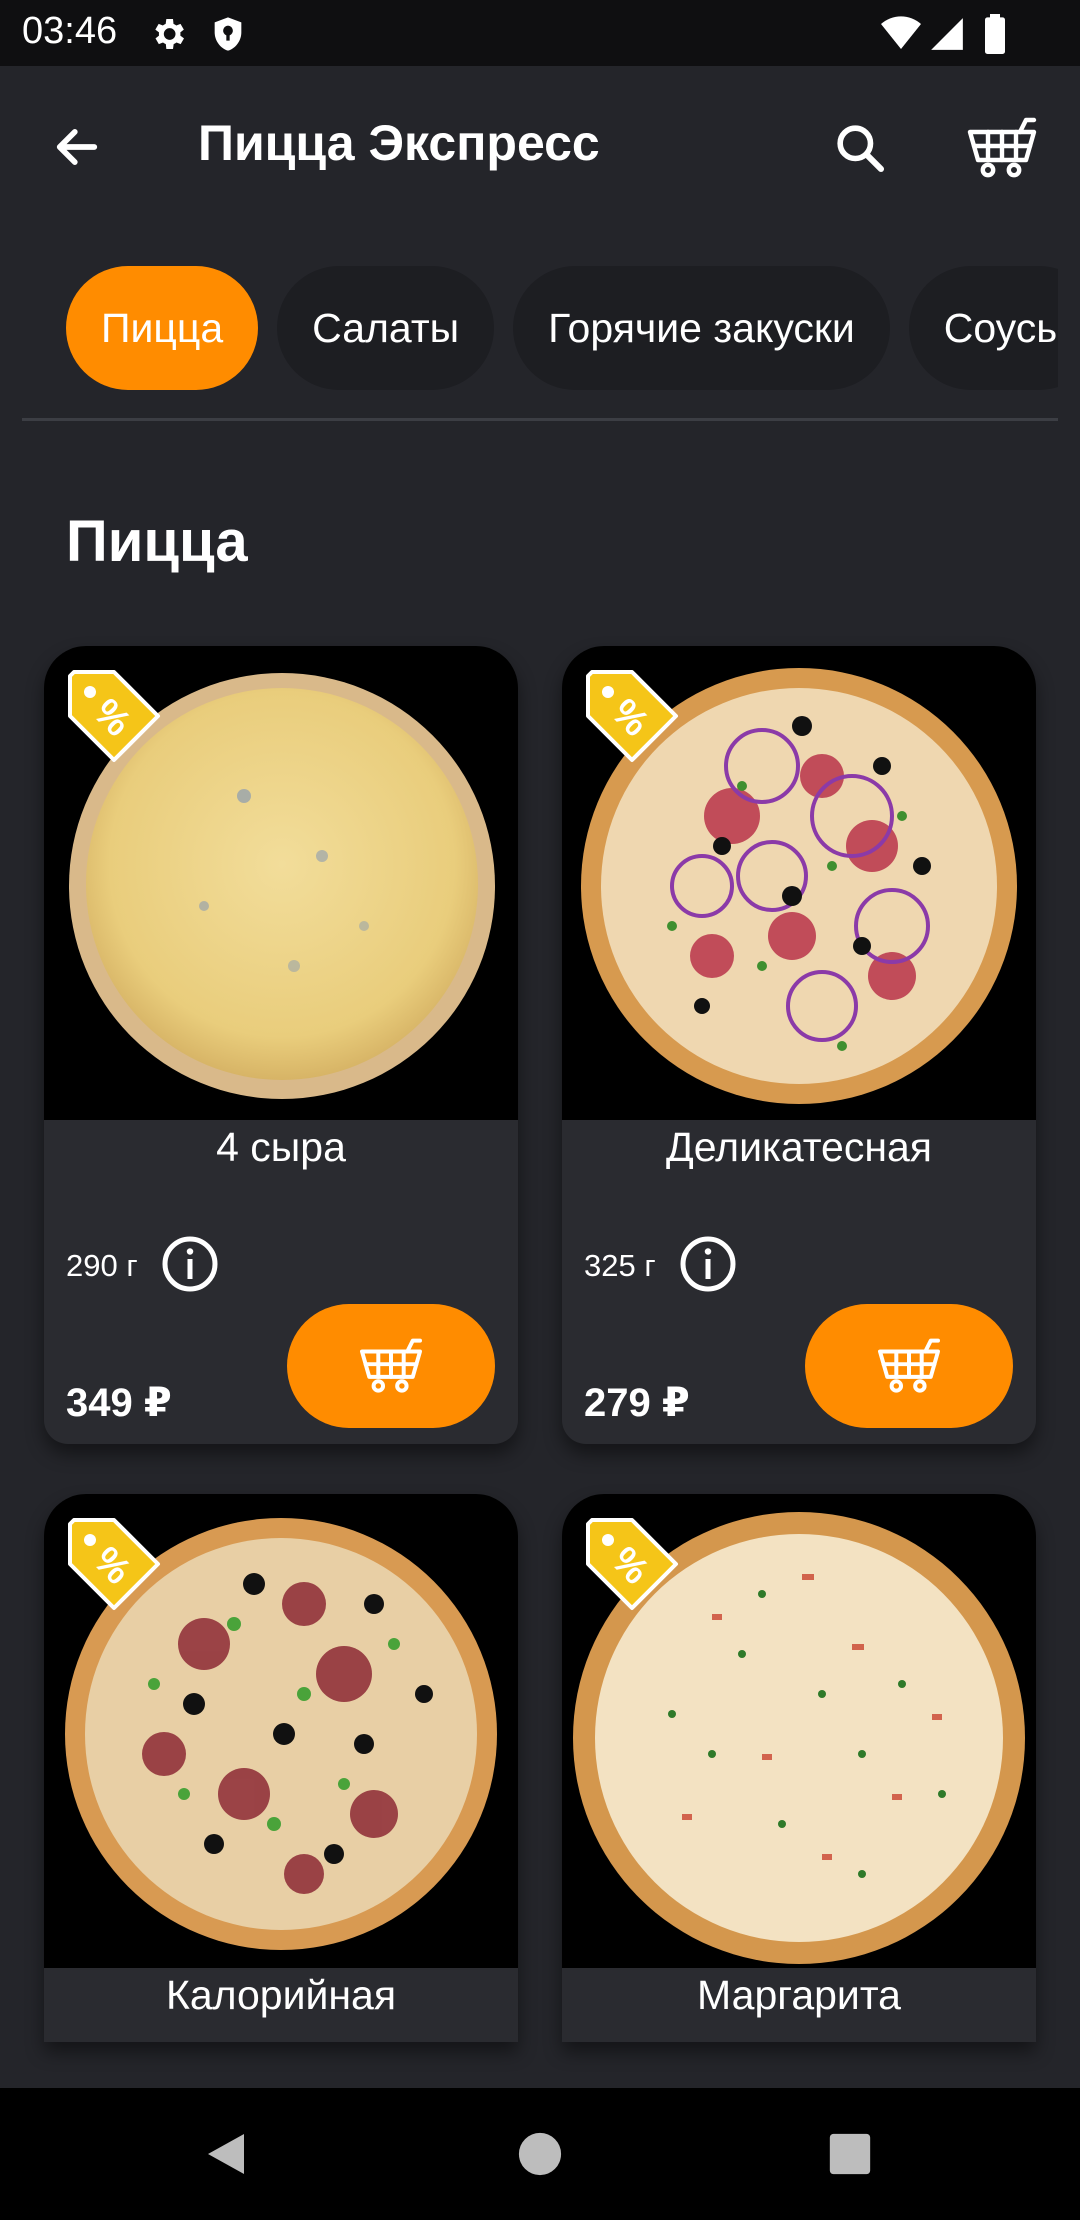  What do you see at coordinates (540, 33) in the screenshot?
I see `status-bar: 03:46` at bounding box center [540, 33].